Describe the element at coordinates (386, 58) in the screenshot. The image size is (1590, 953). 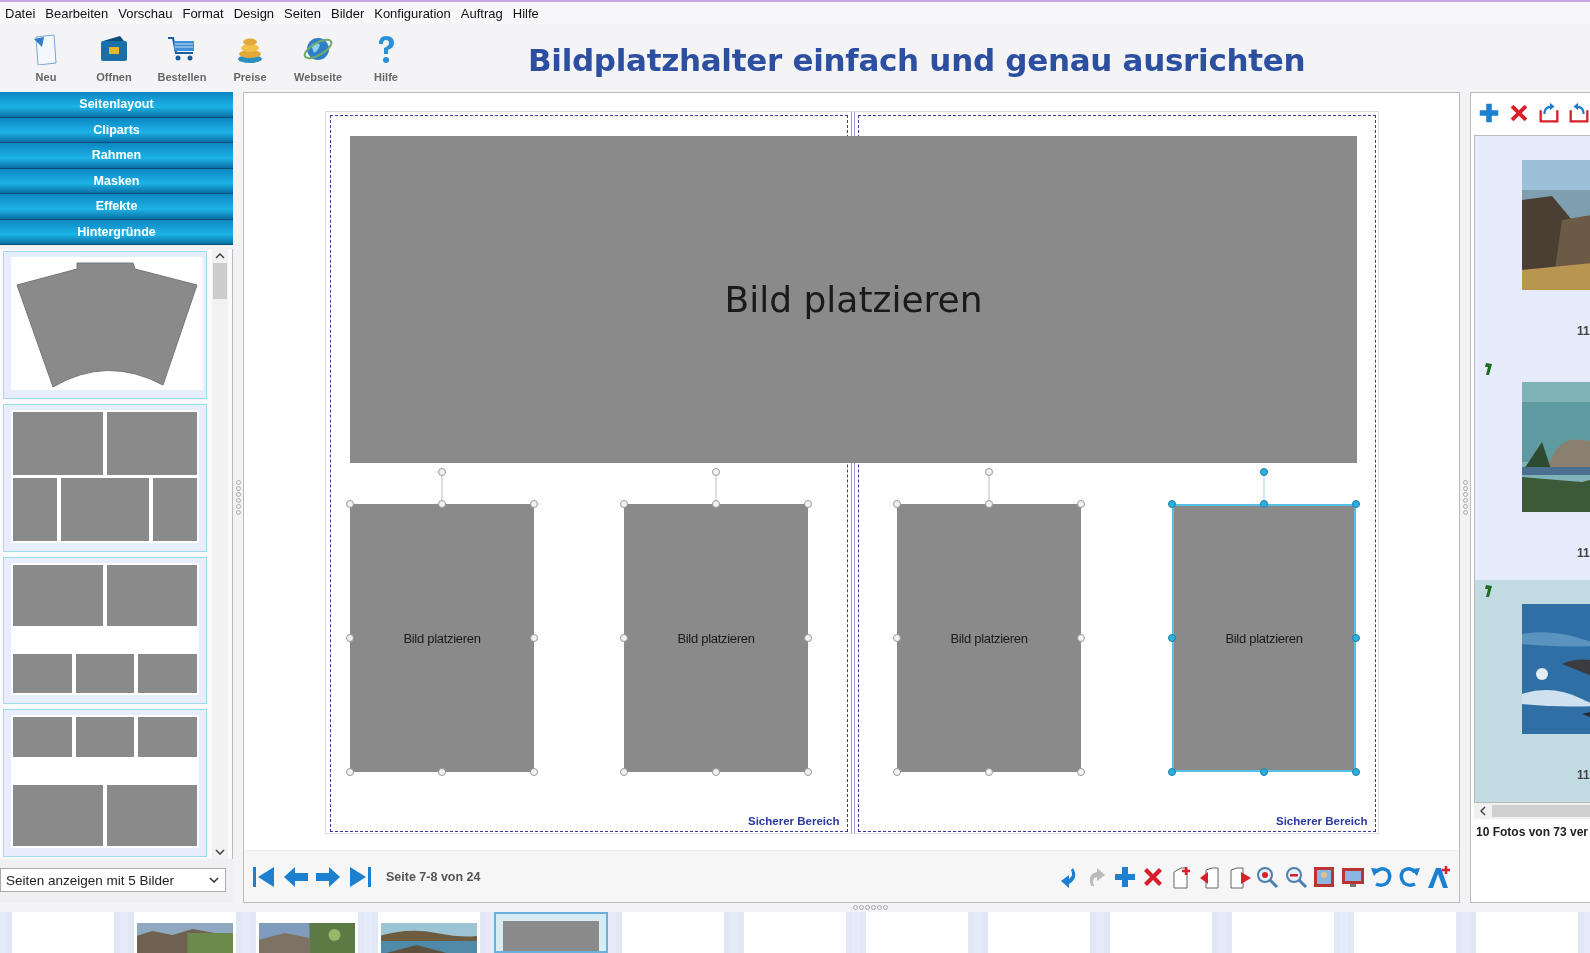
I see `toolbar-button: Hilfe` at that location.